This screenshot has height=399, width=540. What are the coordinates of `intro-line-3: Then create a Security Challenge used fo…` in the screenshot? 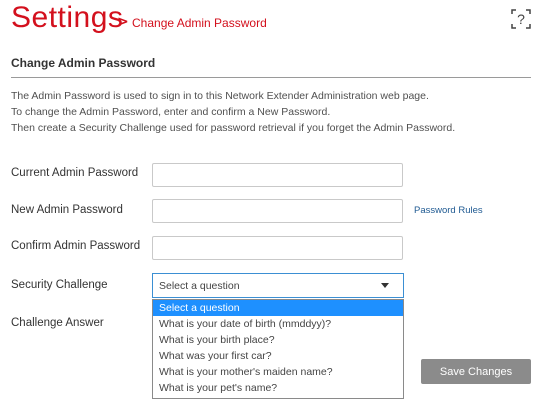 It's located at (233, 128).